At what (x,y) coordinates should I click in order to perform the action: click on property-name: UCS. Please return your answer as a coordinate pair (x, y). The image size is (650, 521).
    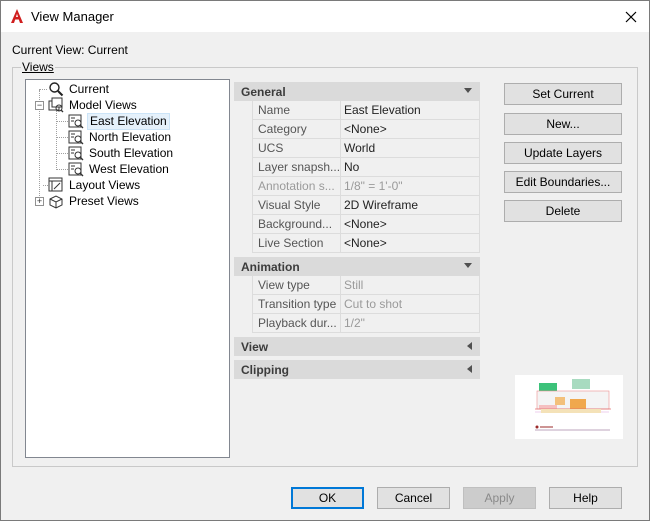
    Looking at the image, I should click on (296, 148).